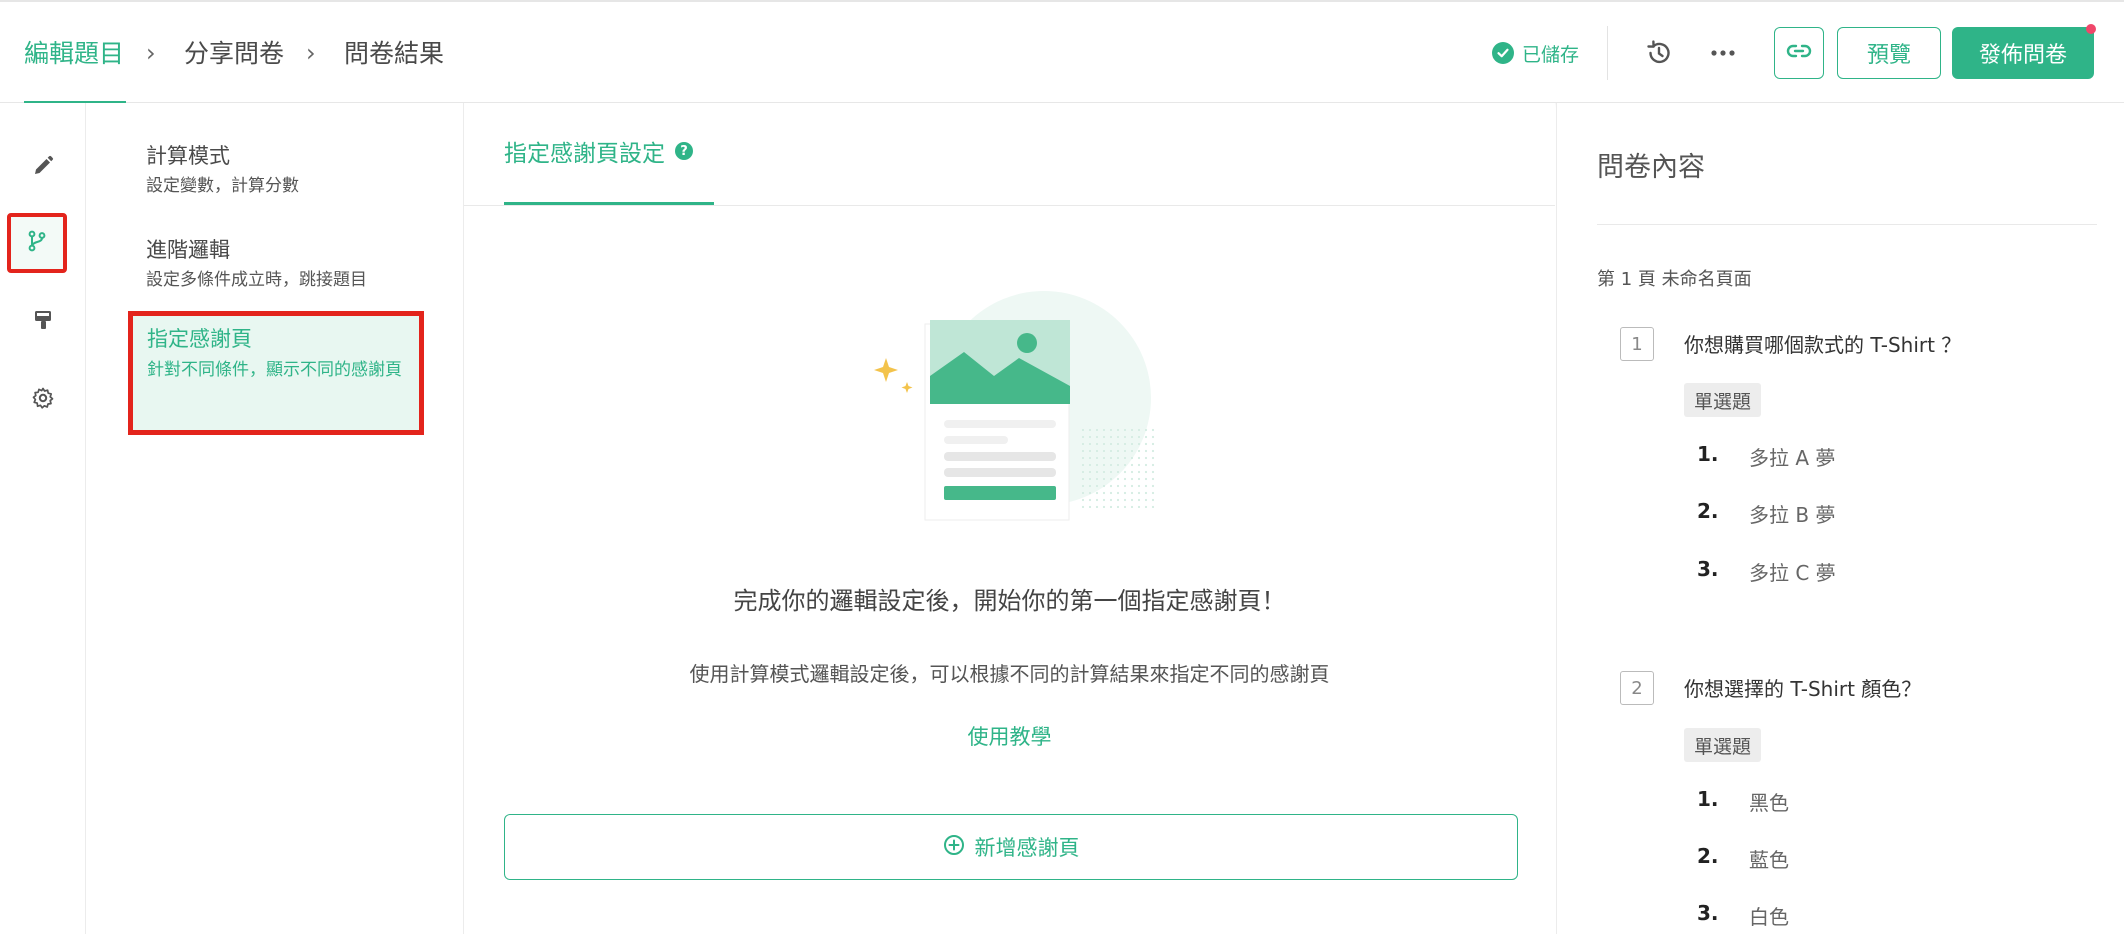  I want to click on add-thank-you-page-button: 新增感謝頁, so click(1011, 847).